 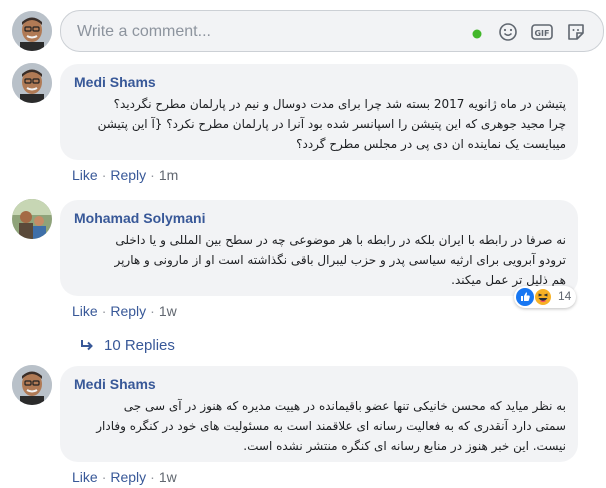 What do you see at coordinates (543, 299) in the screenshot?
I see `haha-reaction-icon` at bounding box center [543, 299].